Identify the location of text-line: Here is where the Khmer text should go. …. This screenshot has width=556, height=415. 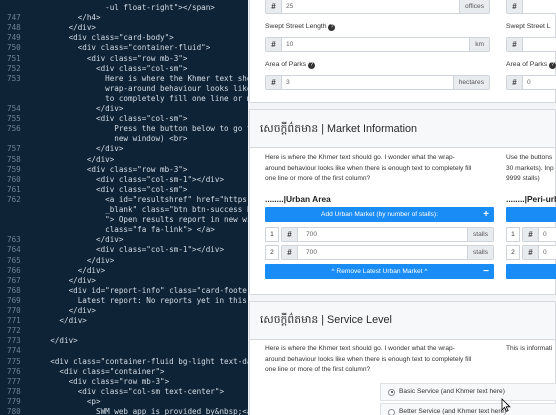
(360, 348).